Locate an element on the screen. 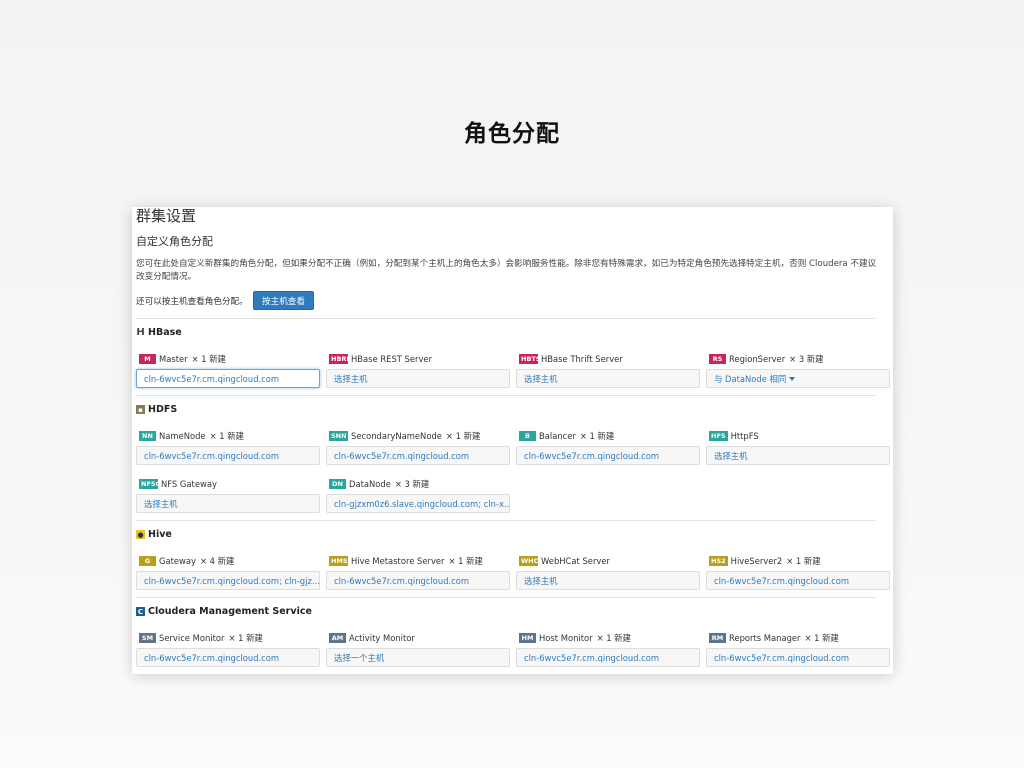 The image size is (1024, 768). role-name: DataNode is located at coordinates (370, 484).